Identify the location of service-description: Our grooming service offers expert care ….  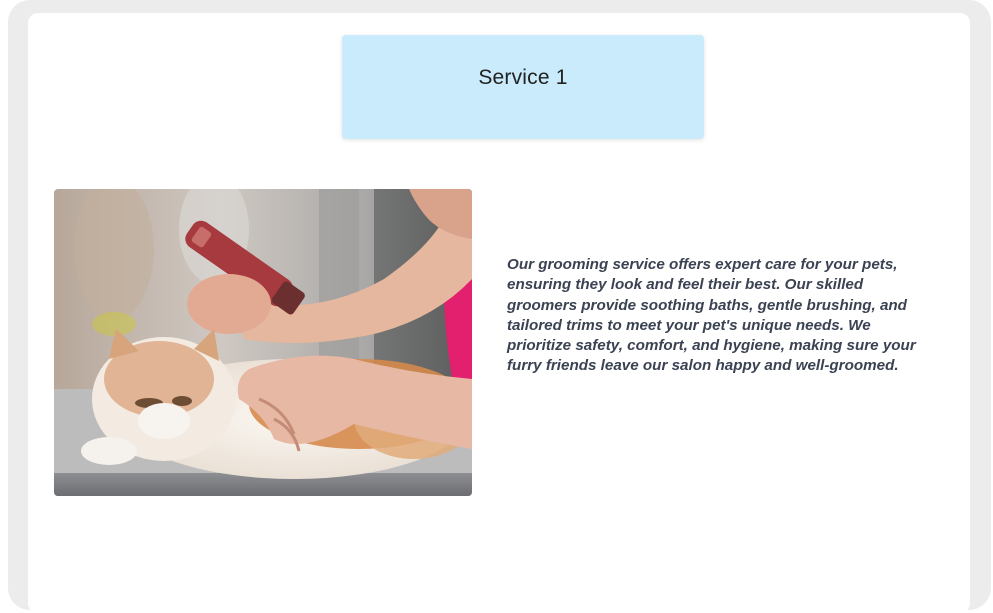
(711, 315).